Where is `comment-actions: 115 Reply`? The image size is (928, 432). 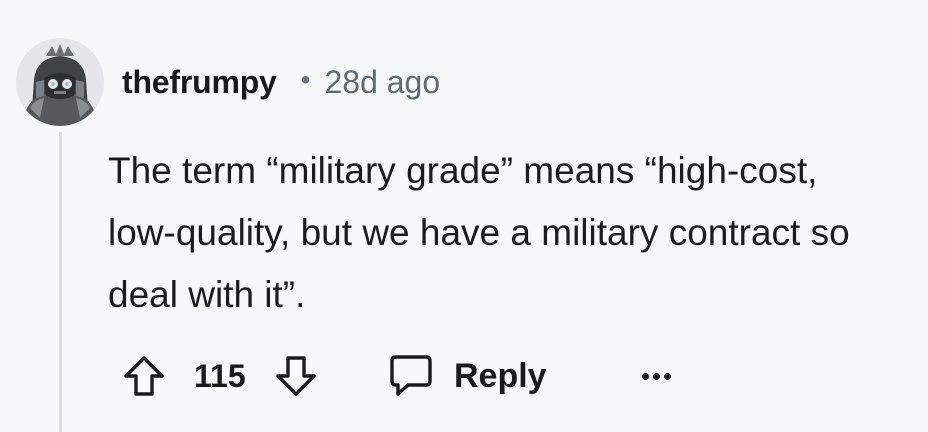 comment-actions: 115 Reply is located at coordinates (464, 376).